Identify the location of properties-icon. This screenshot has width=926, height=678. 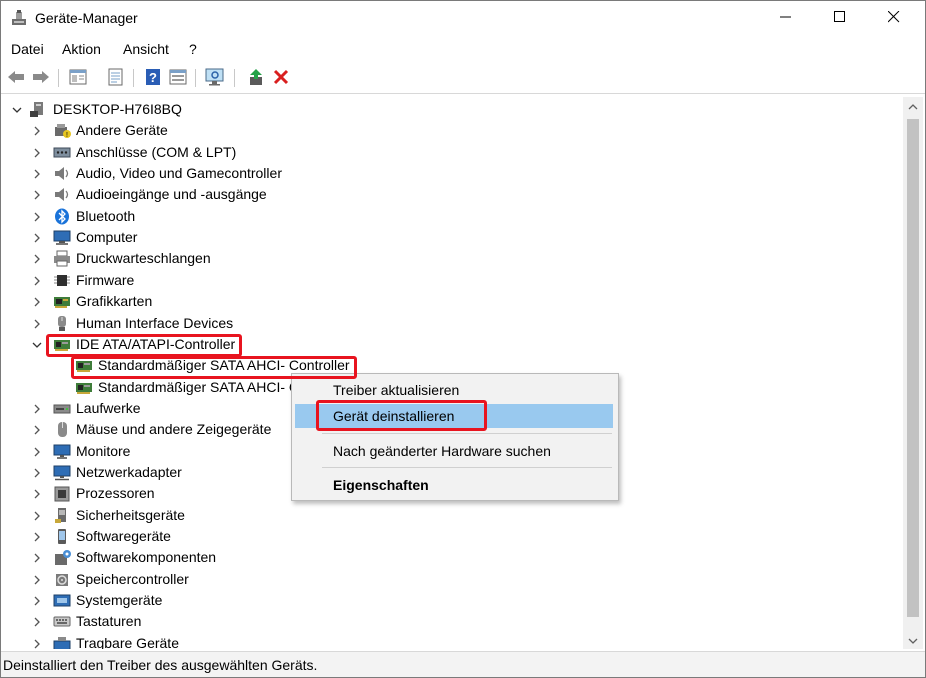
(78, 78).